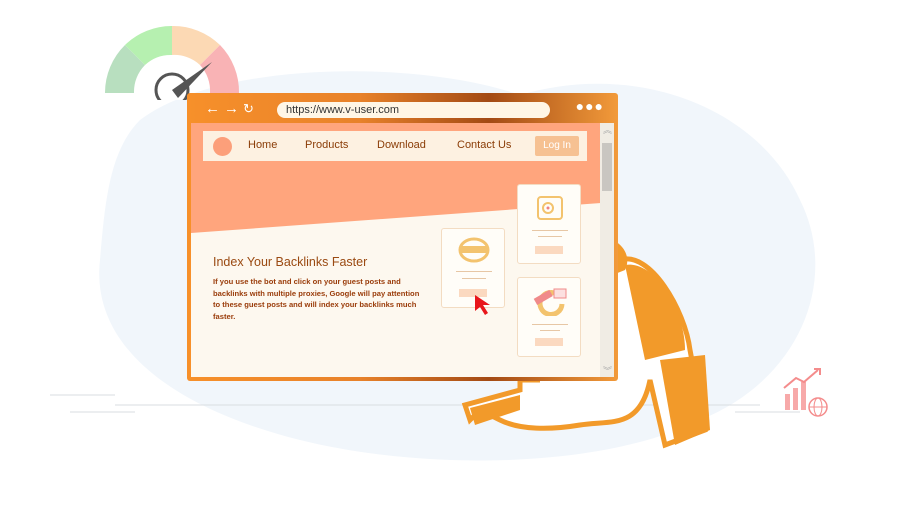 Image resolution: width=911 pixels, height=511 pixels. I want to click on forward-arrow-icon: →, so click(231, 108).